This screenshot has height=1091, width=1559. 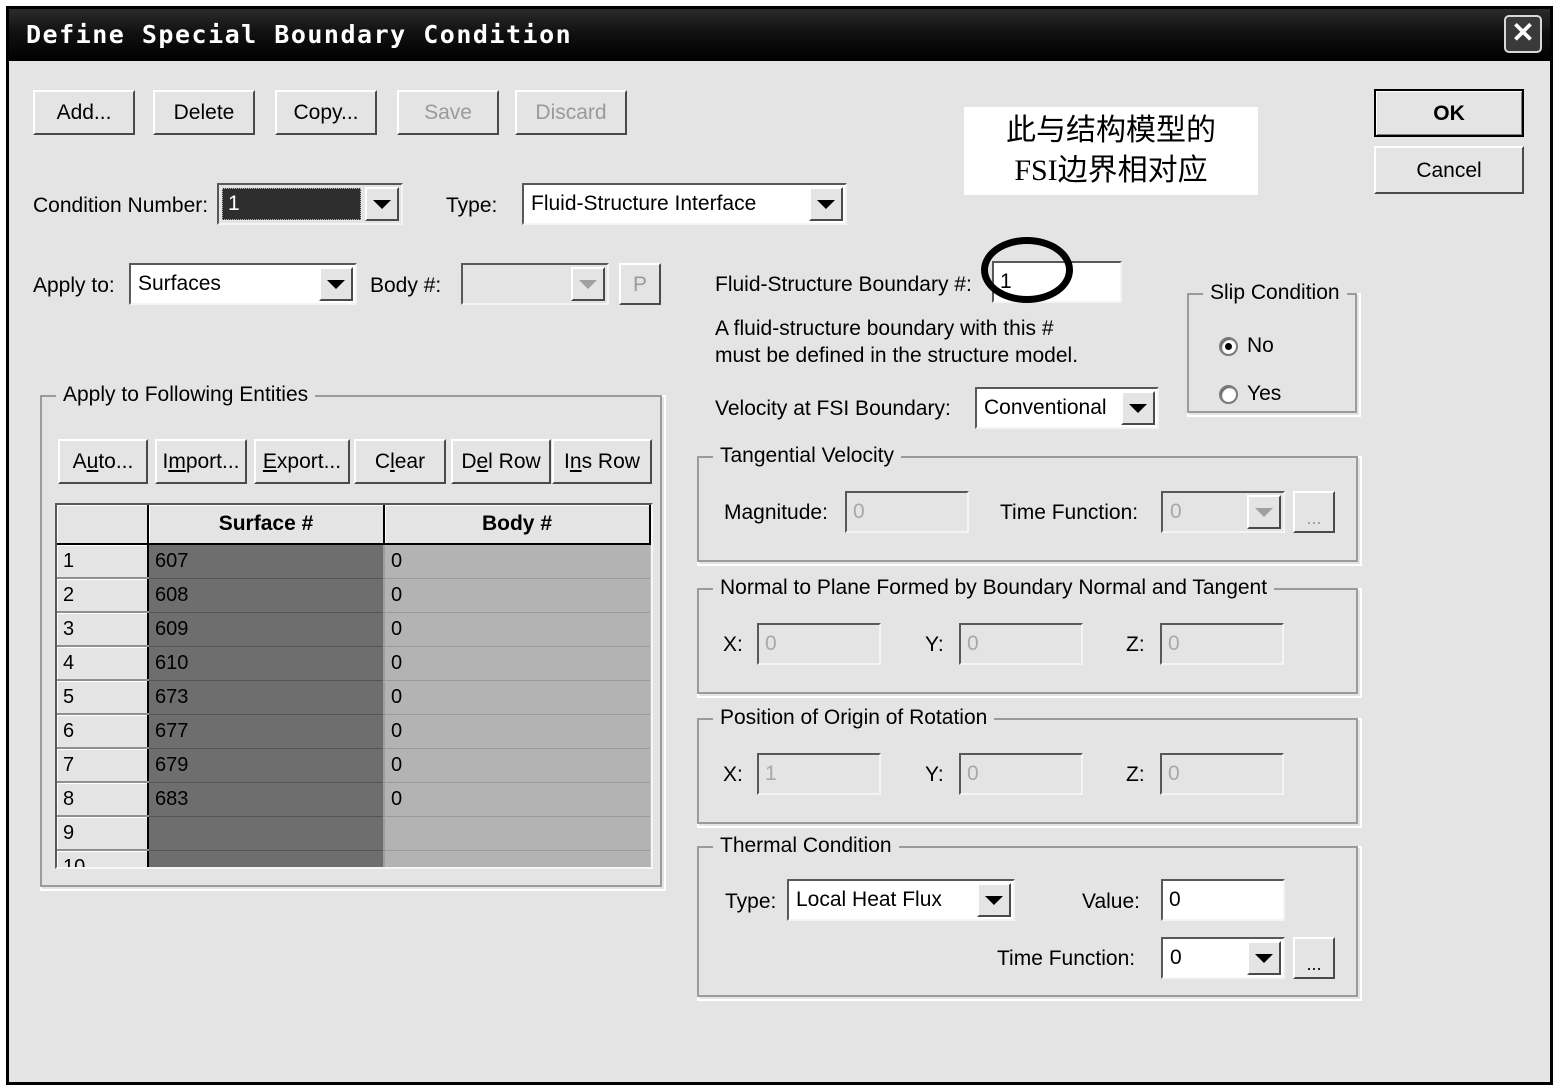 I want to click on del-row-button: Del Row, so click(x=501, y=461).